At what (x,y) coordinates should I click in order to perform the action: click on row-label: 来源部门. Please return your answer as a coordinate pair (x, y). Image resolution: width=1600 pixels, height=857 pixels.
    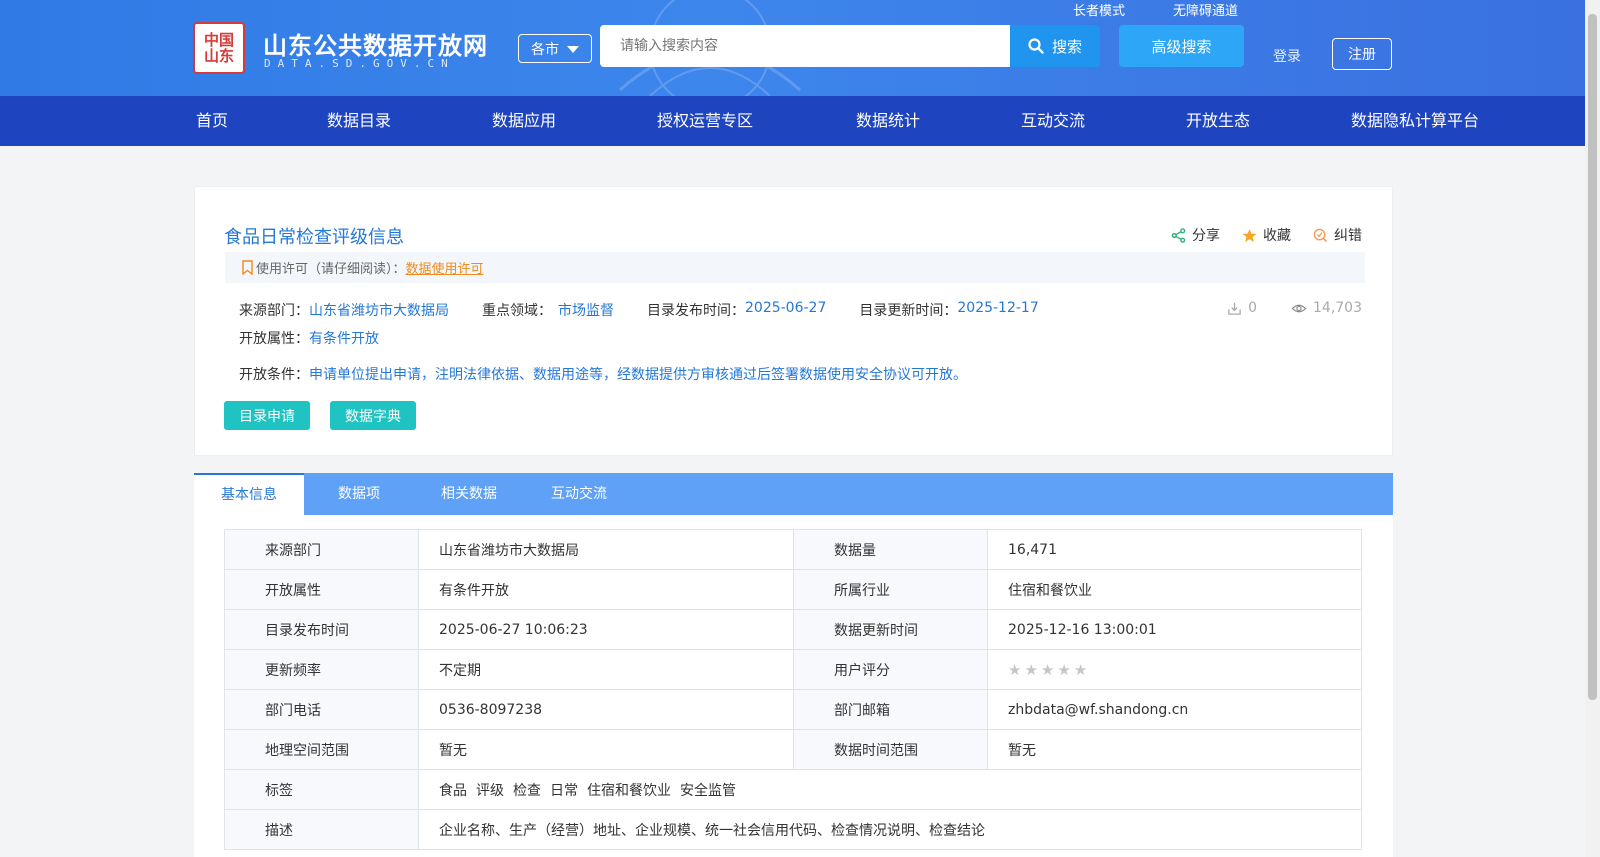
    Looking at the image, I should click on (321, 549).